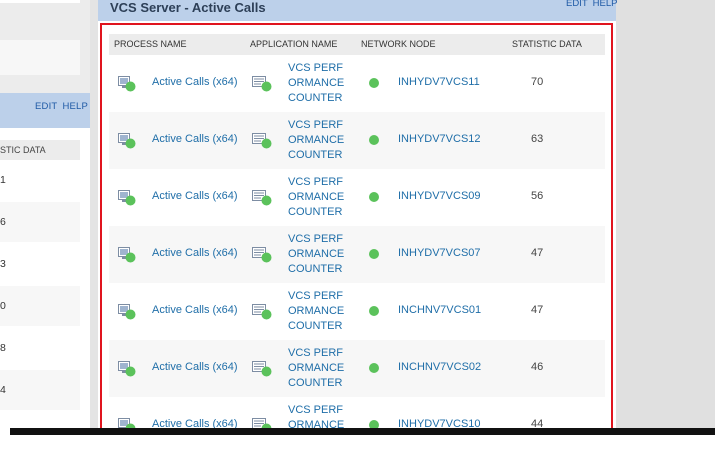  I want to click on left-statistic-value: 1, so click(3, 180).